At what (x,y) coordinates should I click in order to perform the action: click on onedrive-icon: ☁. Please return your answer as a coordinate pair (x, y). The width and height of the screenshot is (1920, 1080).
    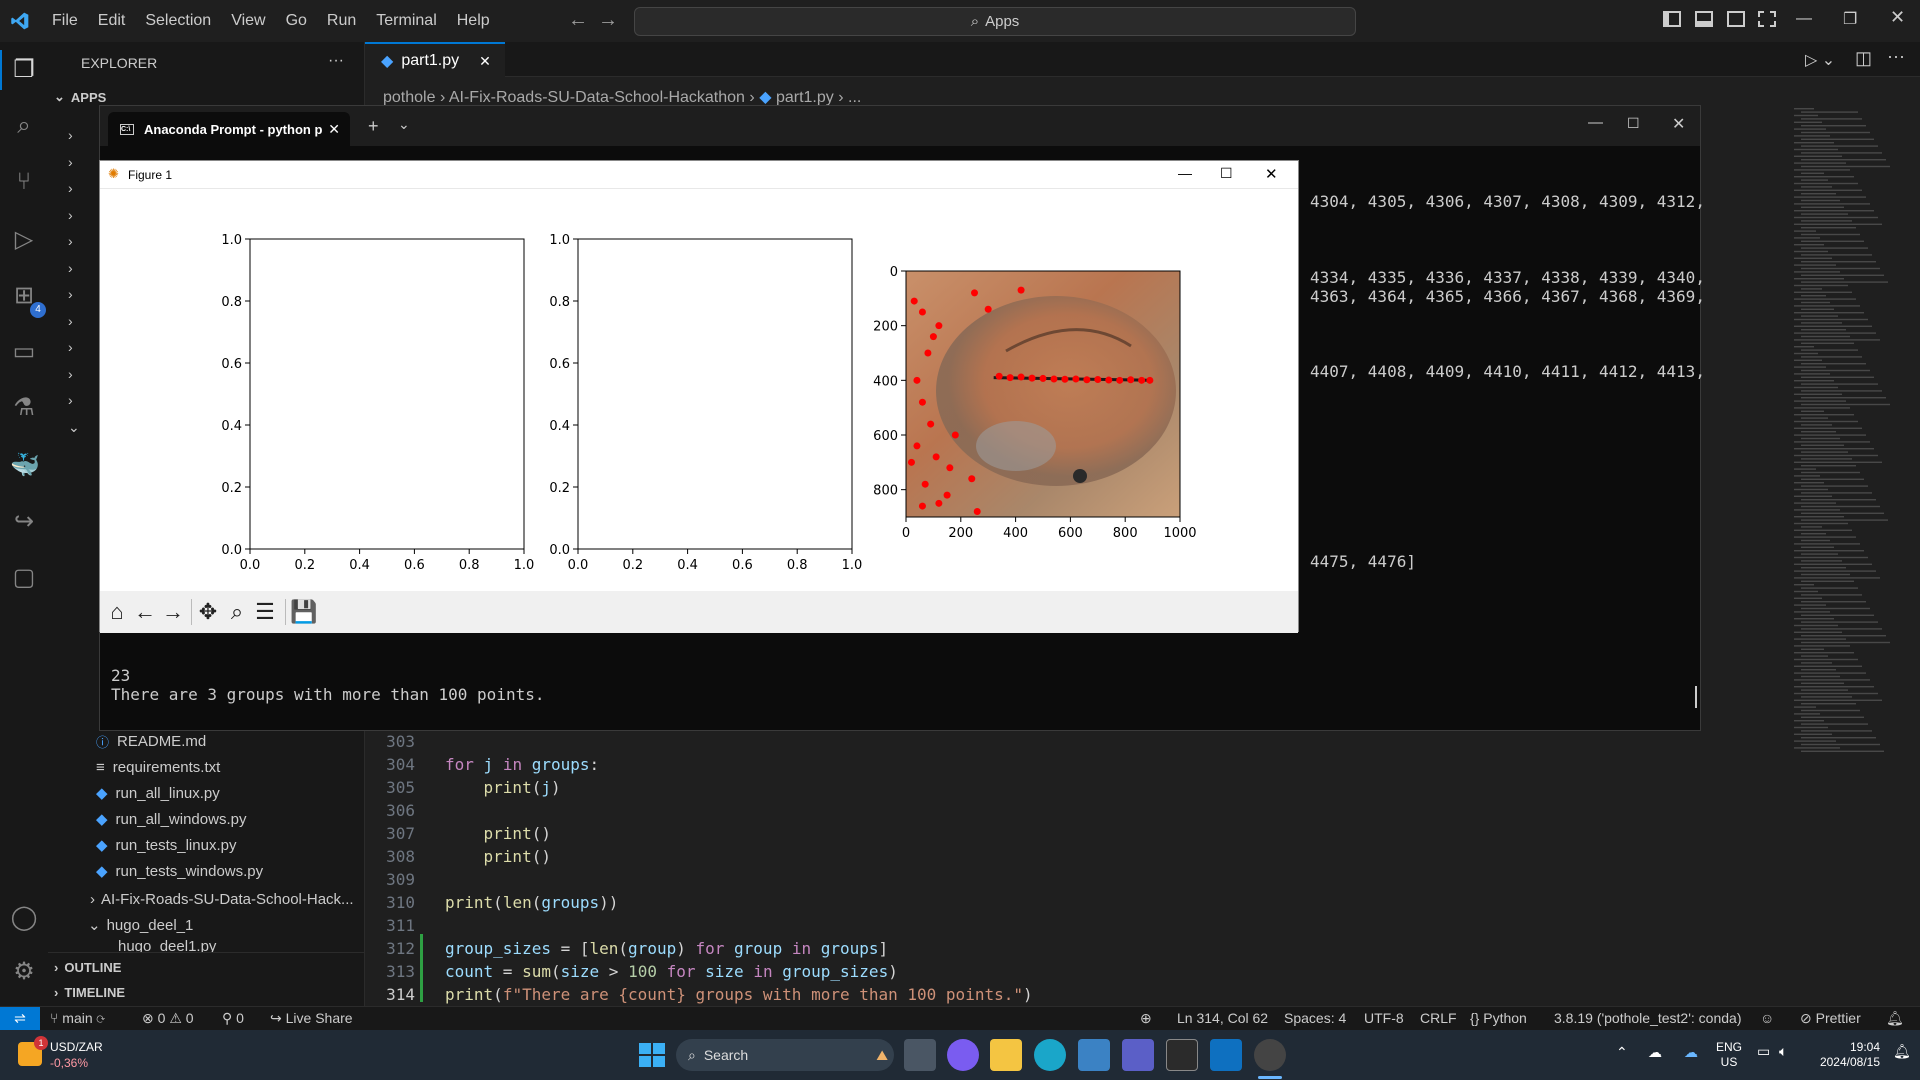
    Looking at the image, I should click on (1655, 1052).